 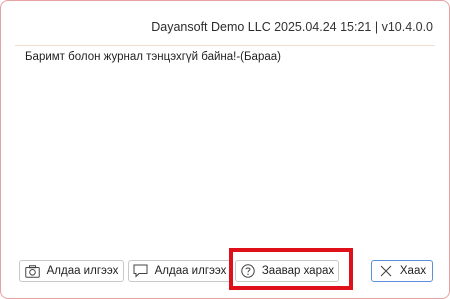 I want to click on comment-icon, so click(x=141, y=271).